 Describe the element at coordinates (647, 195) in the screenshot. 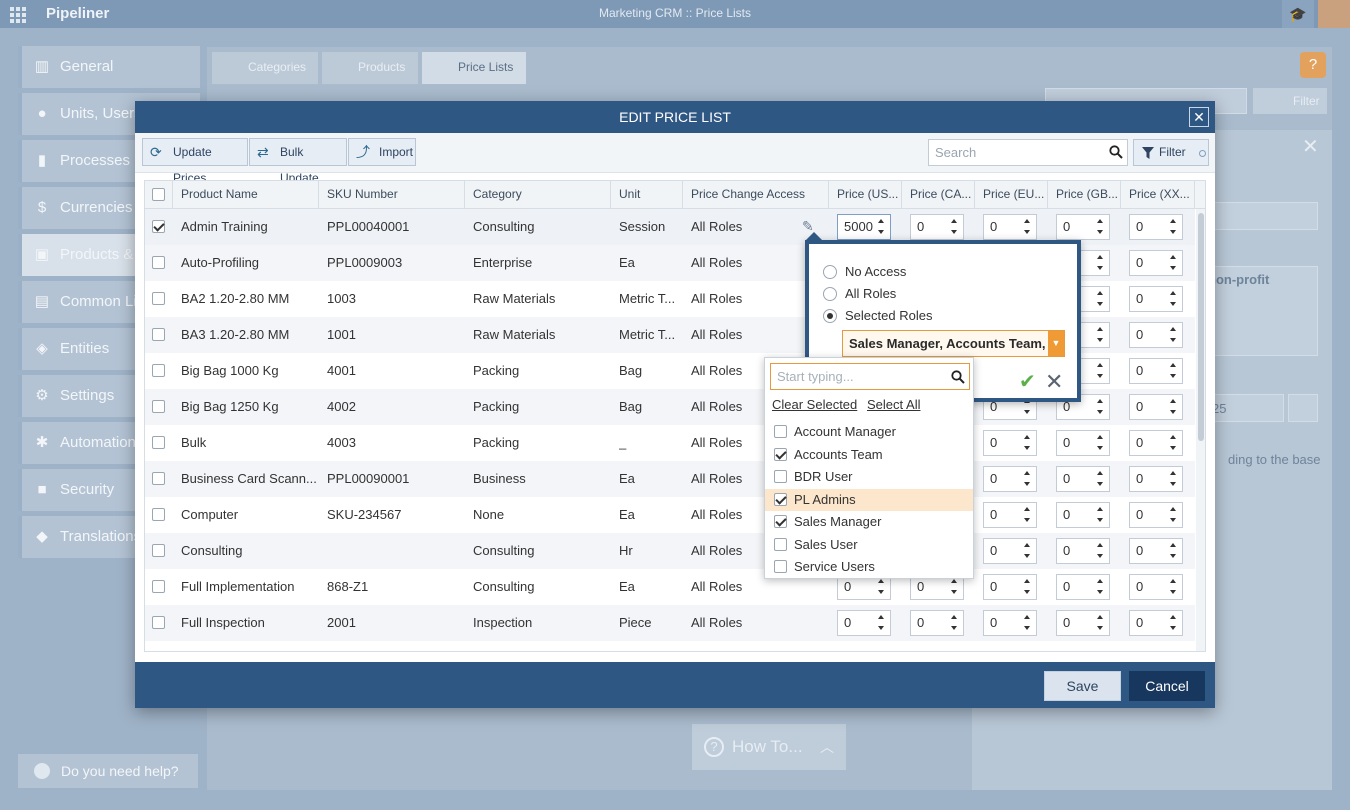

I see `column-header: Unit` at that location.